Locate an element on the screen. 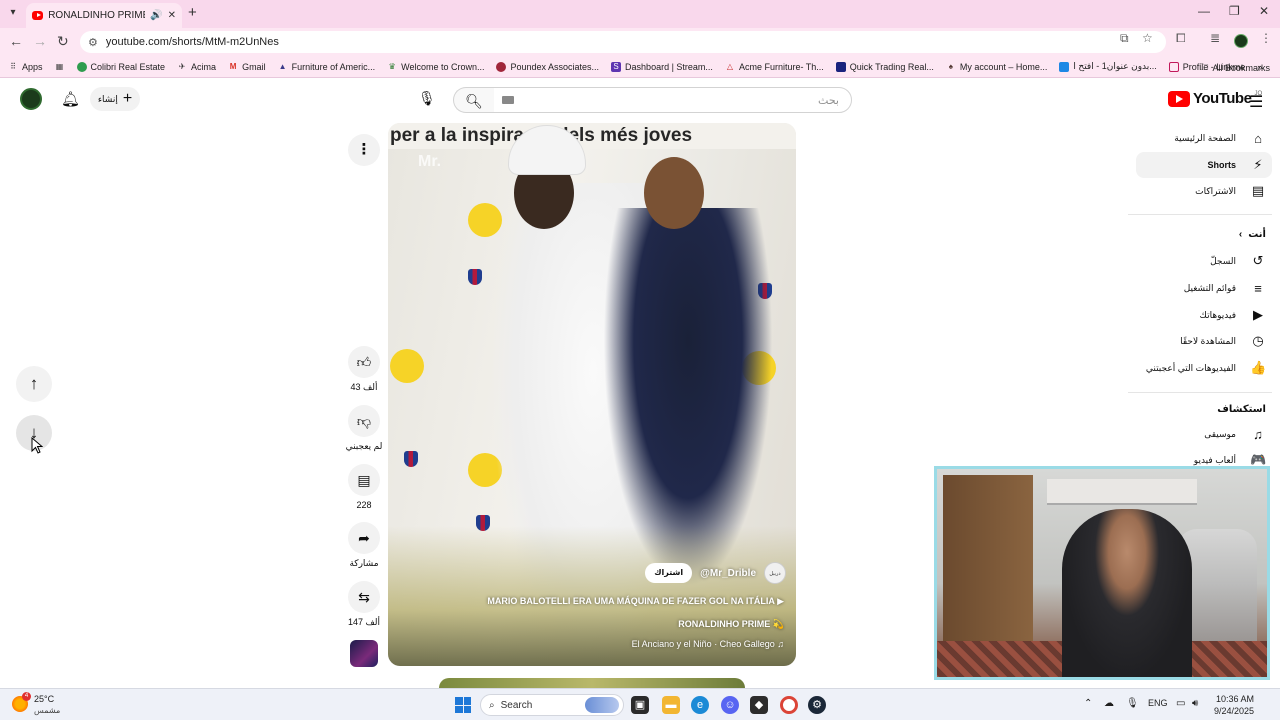 This screenshot has width=1280, height=720. bookmark-favicon-icon: S is located at coordinates (616, 66).